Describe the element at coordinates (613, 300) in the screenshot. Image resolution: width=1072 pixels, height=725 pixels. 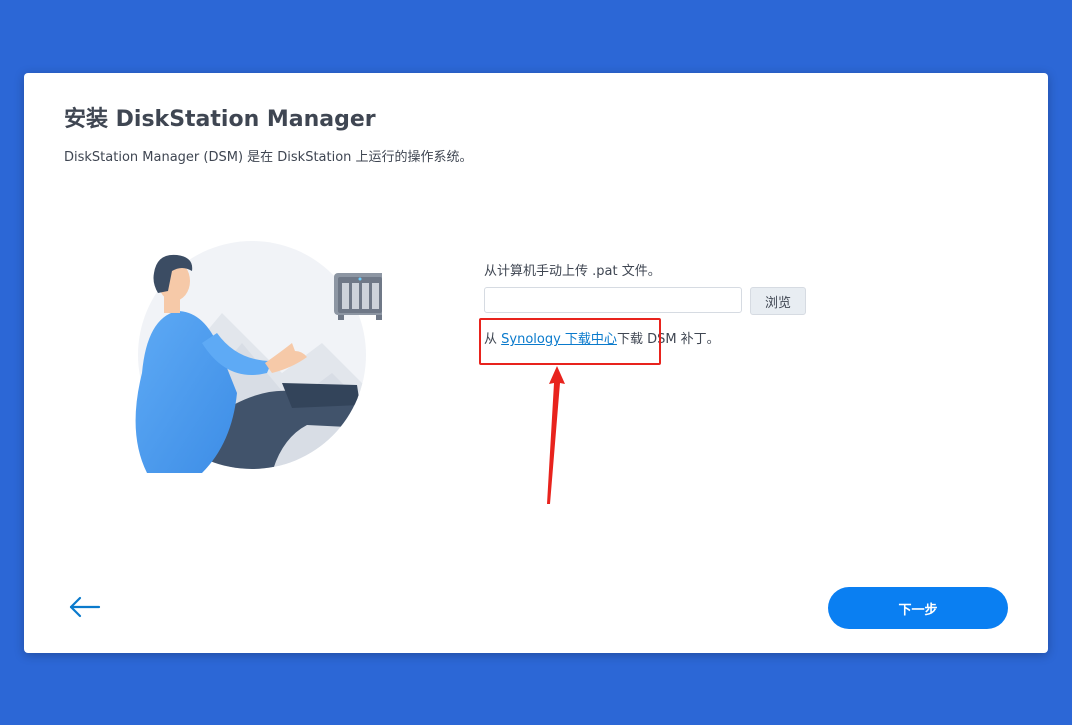
I see `file-path-input` at that location.